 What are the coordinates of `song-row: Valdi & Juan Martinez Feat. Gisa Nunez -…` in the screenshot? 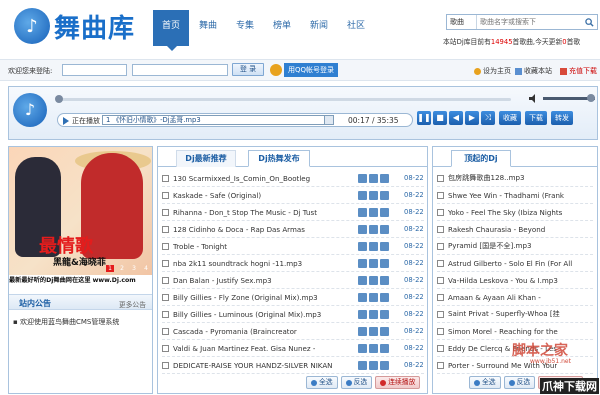 It's located at (293, 348).